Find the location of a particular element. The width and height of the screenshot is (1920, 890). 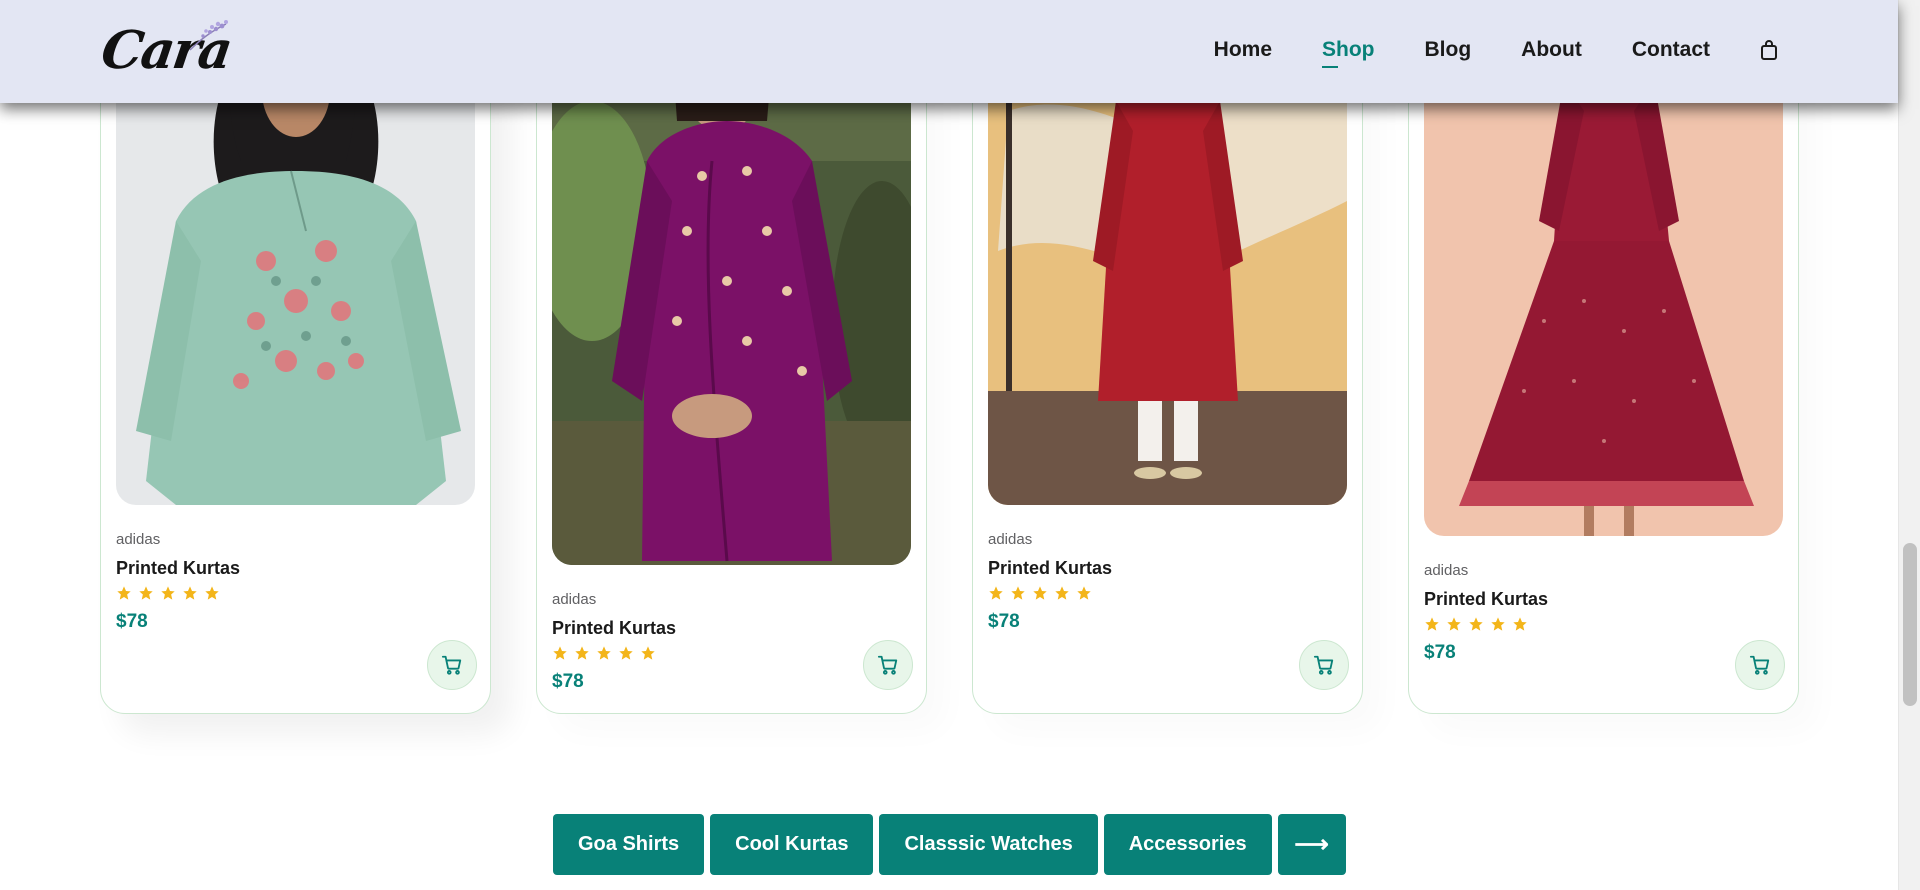

cara-logo: Cara is located at coordinates (166, 49).